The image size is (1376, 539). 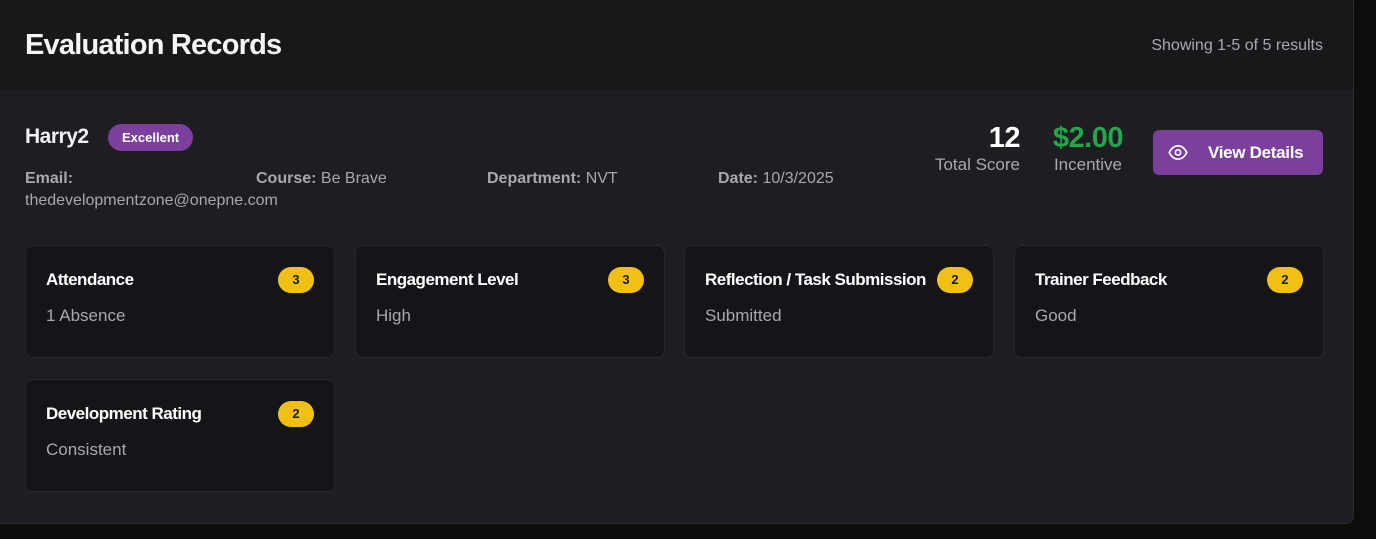 I want to click on course-label: Course:, so click(x=286, y=178).